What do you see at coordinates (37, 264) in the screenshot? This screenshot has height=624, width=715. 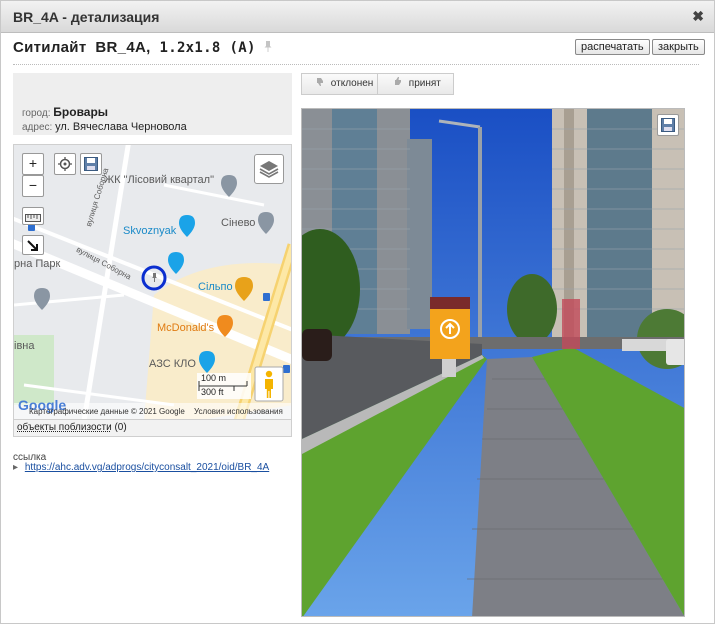 I see `map-label-park: рна Парк` at bounding box center [37, 264].